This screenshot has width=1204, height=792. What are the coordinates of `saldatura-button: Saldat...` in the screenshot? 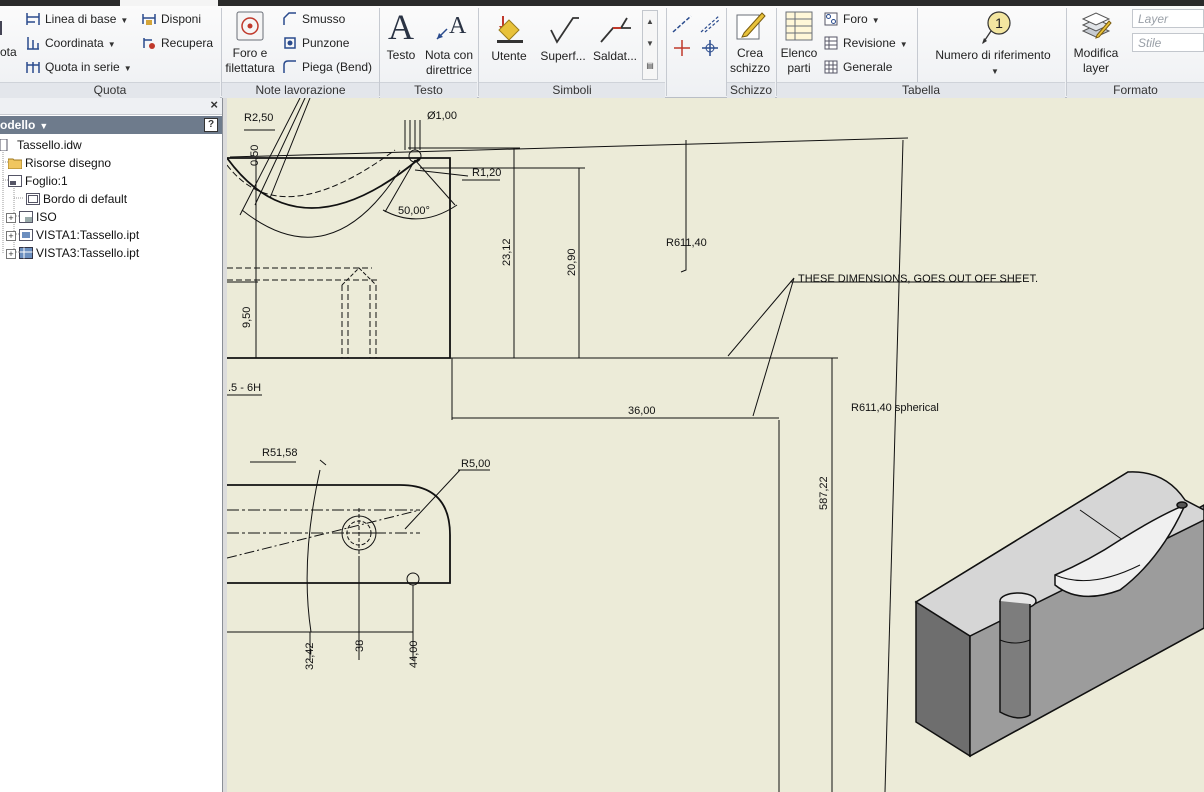 It's located at (615, 39).